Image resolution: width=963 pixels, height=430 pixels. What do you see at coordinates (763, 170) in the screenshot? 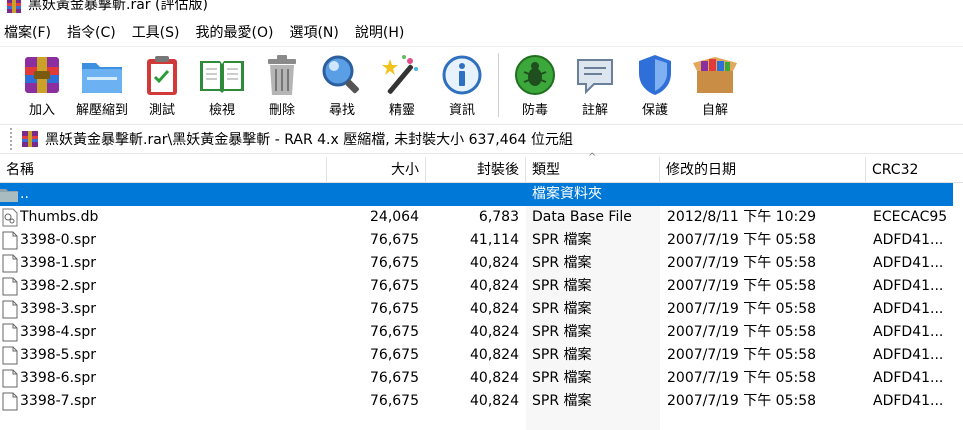
I see `column-header-modified: 修改的日期` at bounding box center [763, 170].